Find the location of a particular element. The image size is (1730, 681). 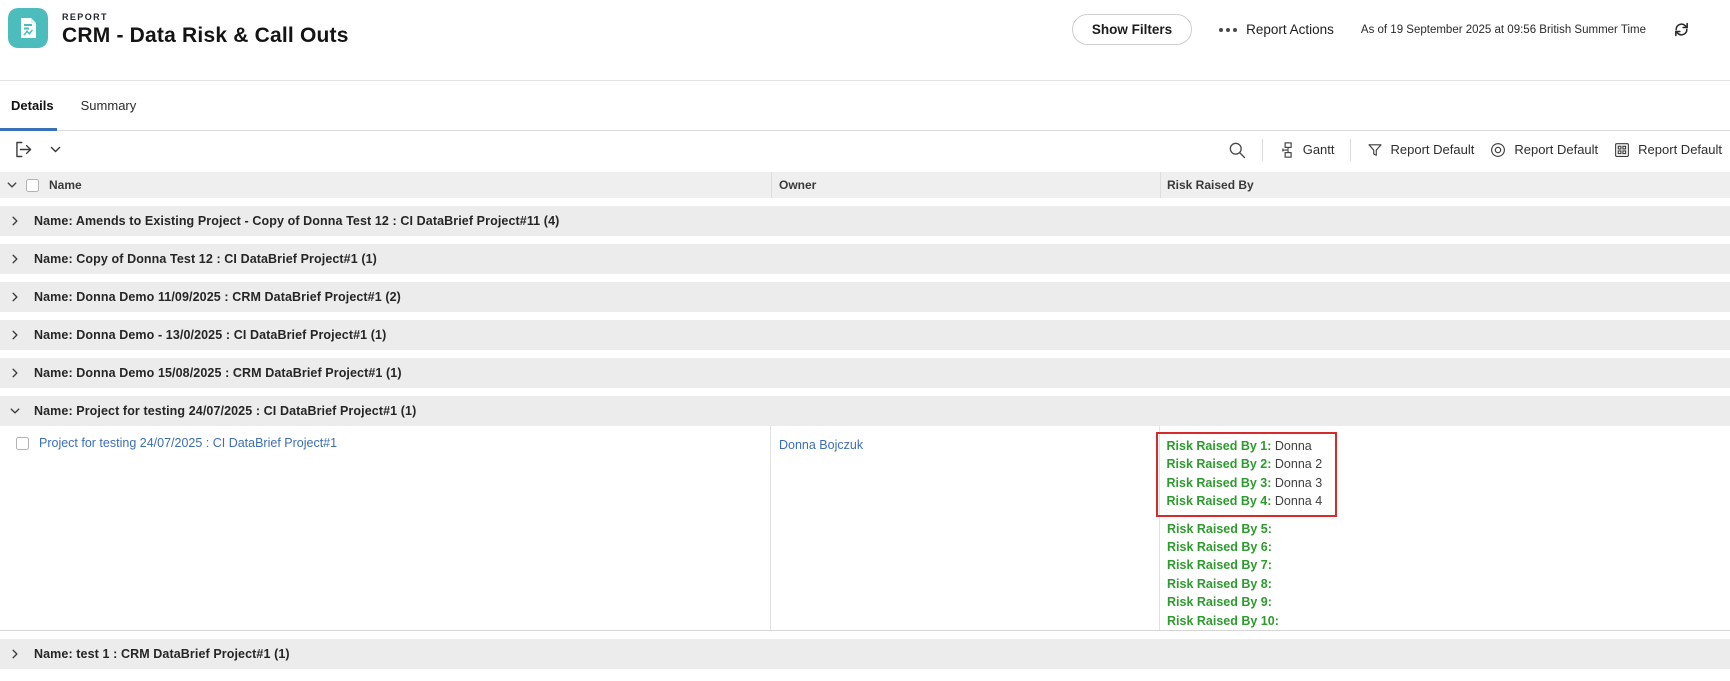

collapse-all-chevron-icon is located at coordinates (12, 185).